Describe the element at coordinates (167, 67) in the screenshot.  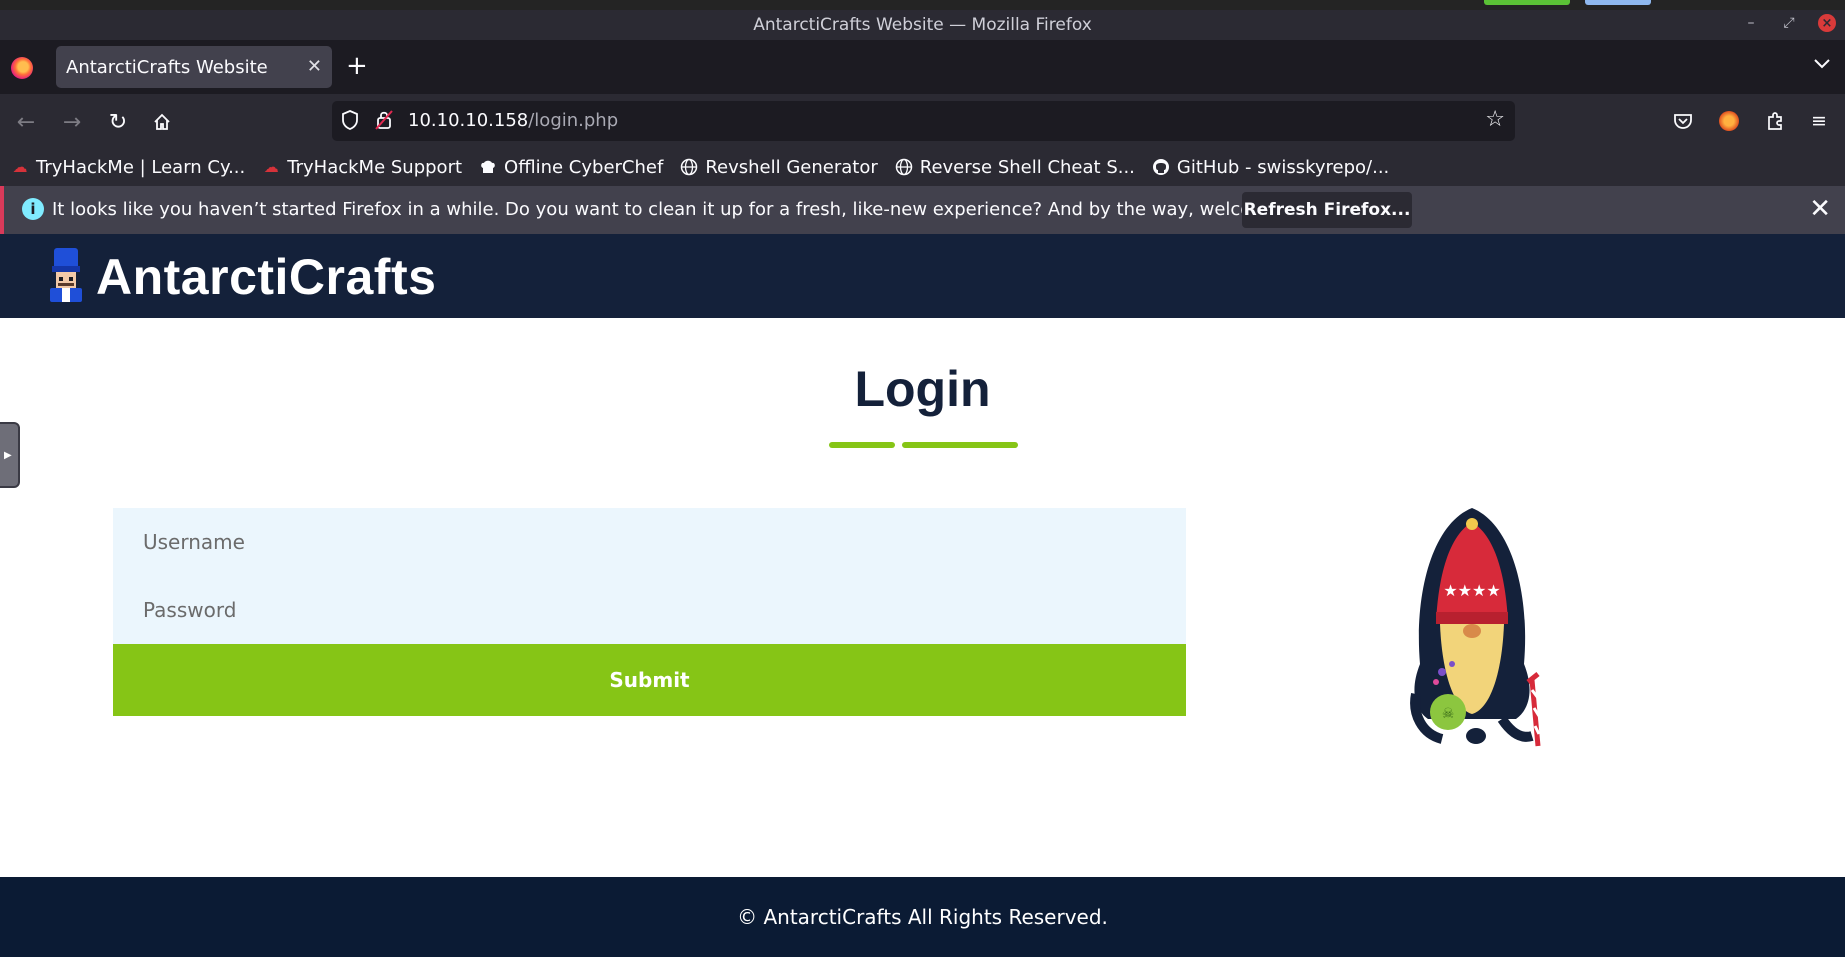
I see `tab-label: AntarctiCrafts Website` at that location.